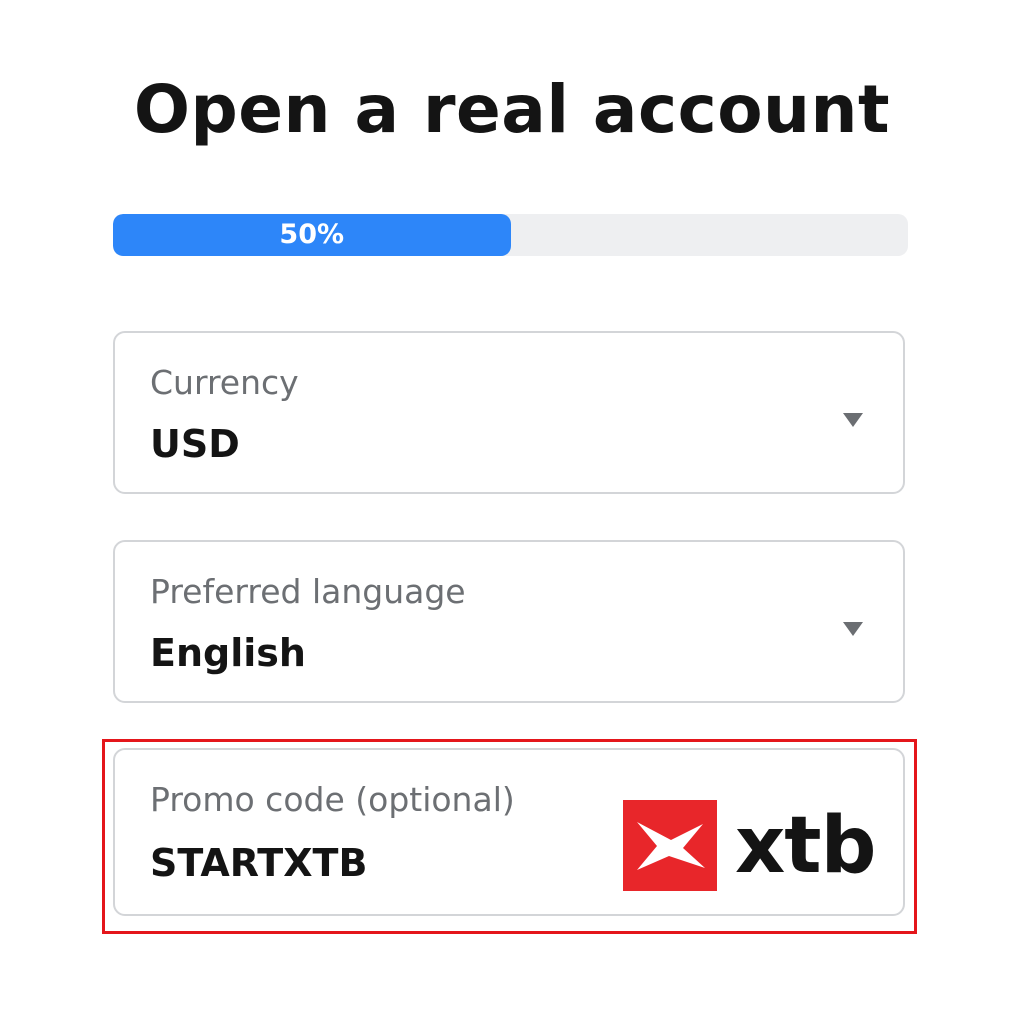 The width and height of the screenshot is (1024, 1024). I want to click on page-title: Open a real account, so click(512, 109).